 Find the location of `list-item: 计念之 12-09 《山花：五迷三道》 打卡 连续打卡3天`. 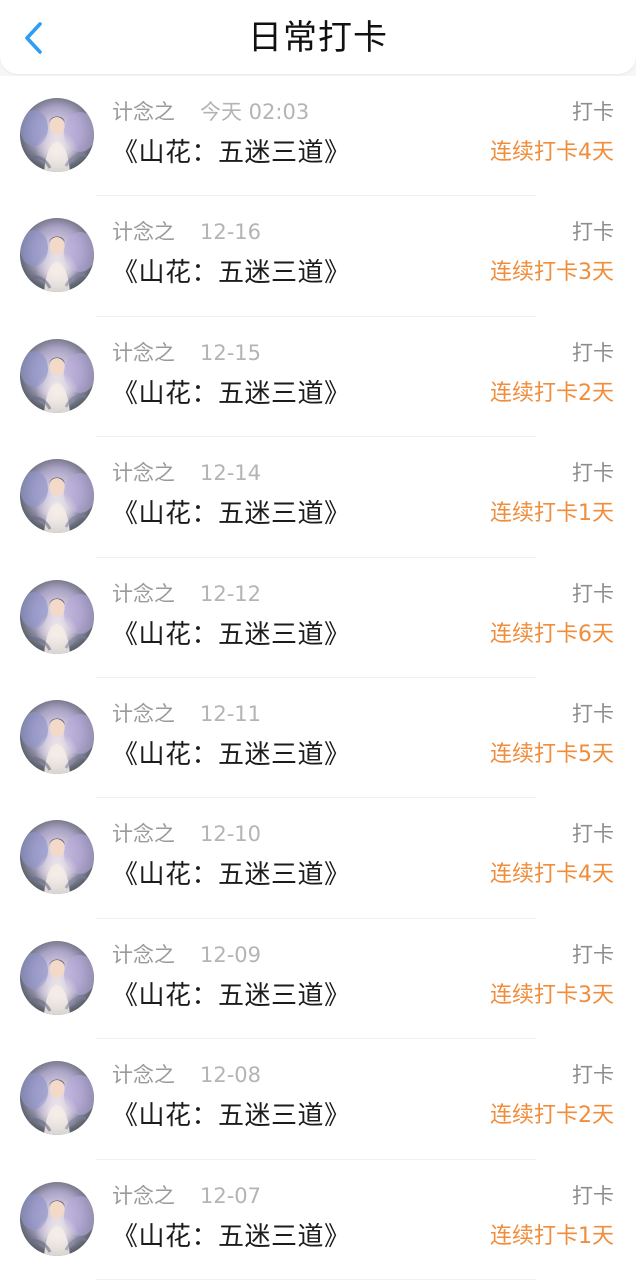

list-item: 计念之 12-09 《山花：五迷三道》 打卡 连续打卡3天 is located at coordinates (318, 979).